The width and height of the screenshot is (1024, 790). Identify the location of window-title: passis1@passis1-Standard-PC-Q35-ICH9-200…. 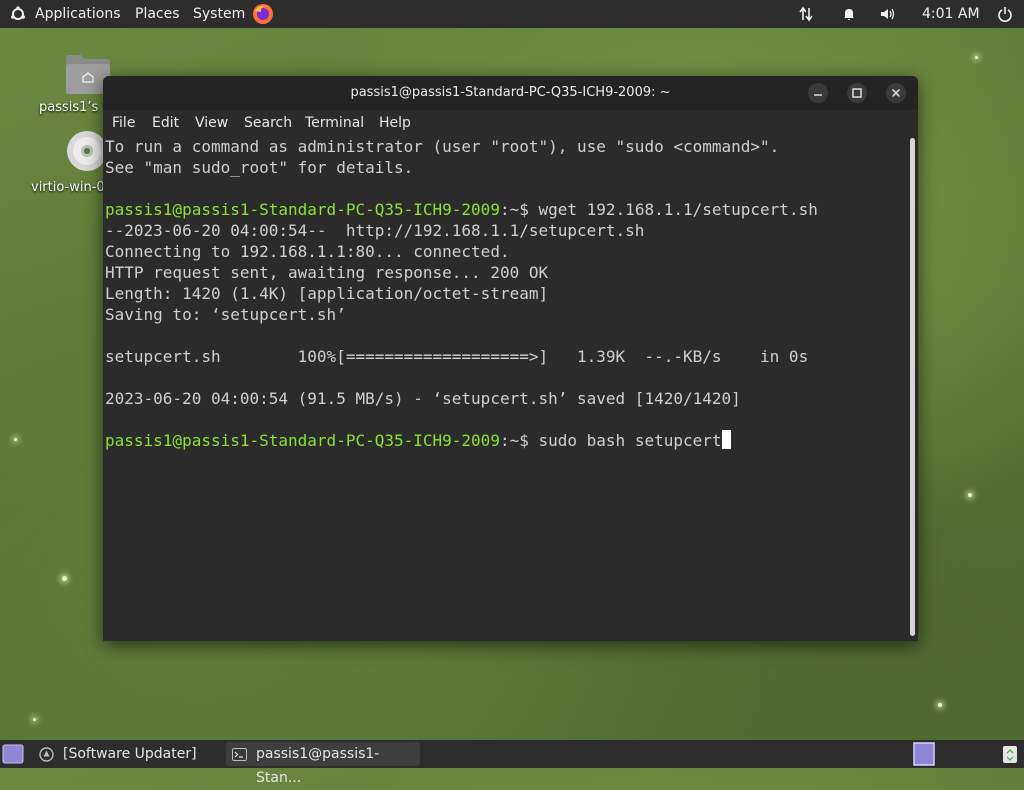
(510, 92).